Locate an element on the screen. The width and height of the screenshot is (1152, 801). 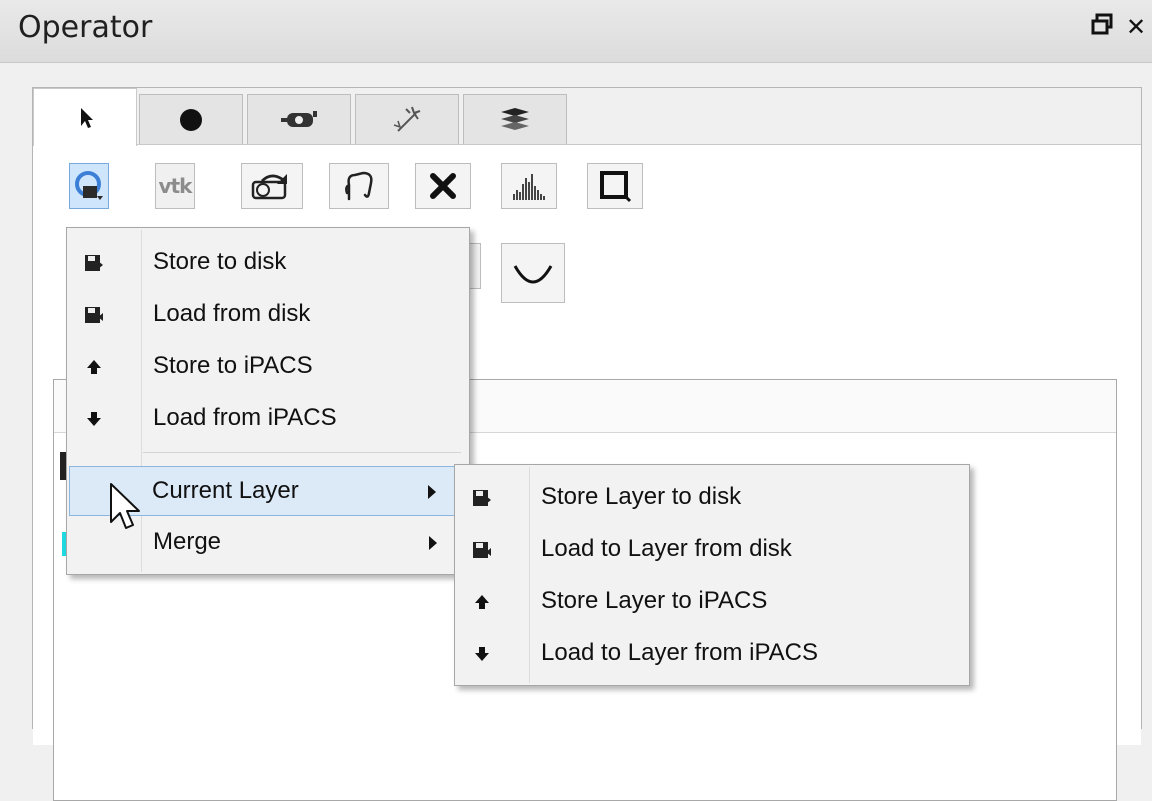
menu-separator is located at coordinates (302, 452).